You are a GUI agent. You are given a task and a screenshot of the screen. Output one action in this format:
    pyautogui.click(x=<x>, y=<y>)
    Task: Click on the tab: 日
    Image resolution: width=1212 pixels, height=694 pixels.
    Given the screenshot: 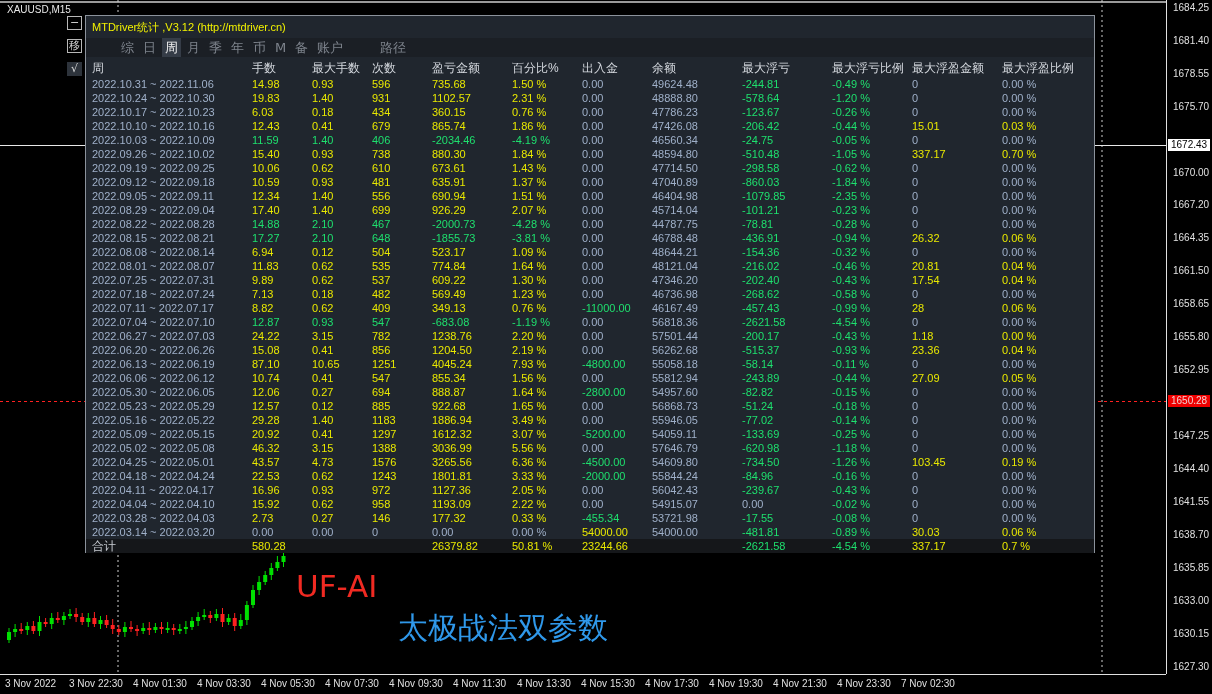 What is the action you would take?
    pyautogui.click(x=149, y=47)
    